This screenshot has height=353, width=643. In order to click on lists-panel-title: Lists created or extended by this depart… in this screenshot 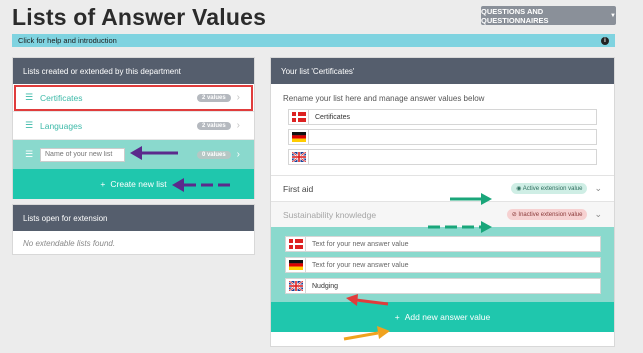, I will do `click(133, 71)`.